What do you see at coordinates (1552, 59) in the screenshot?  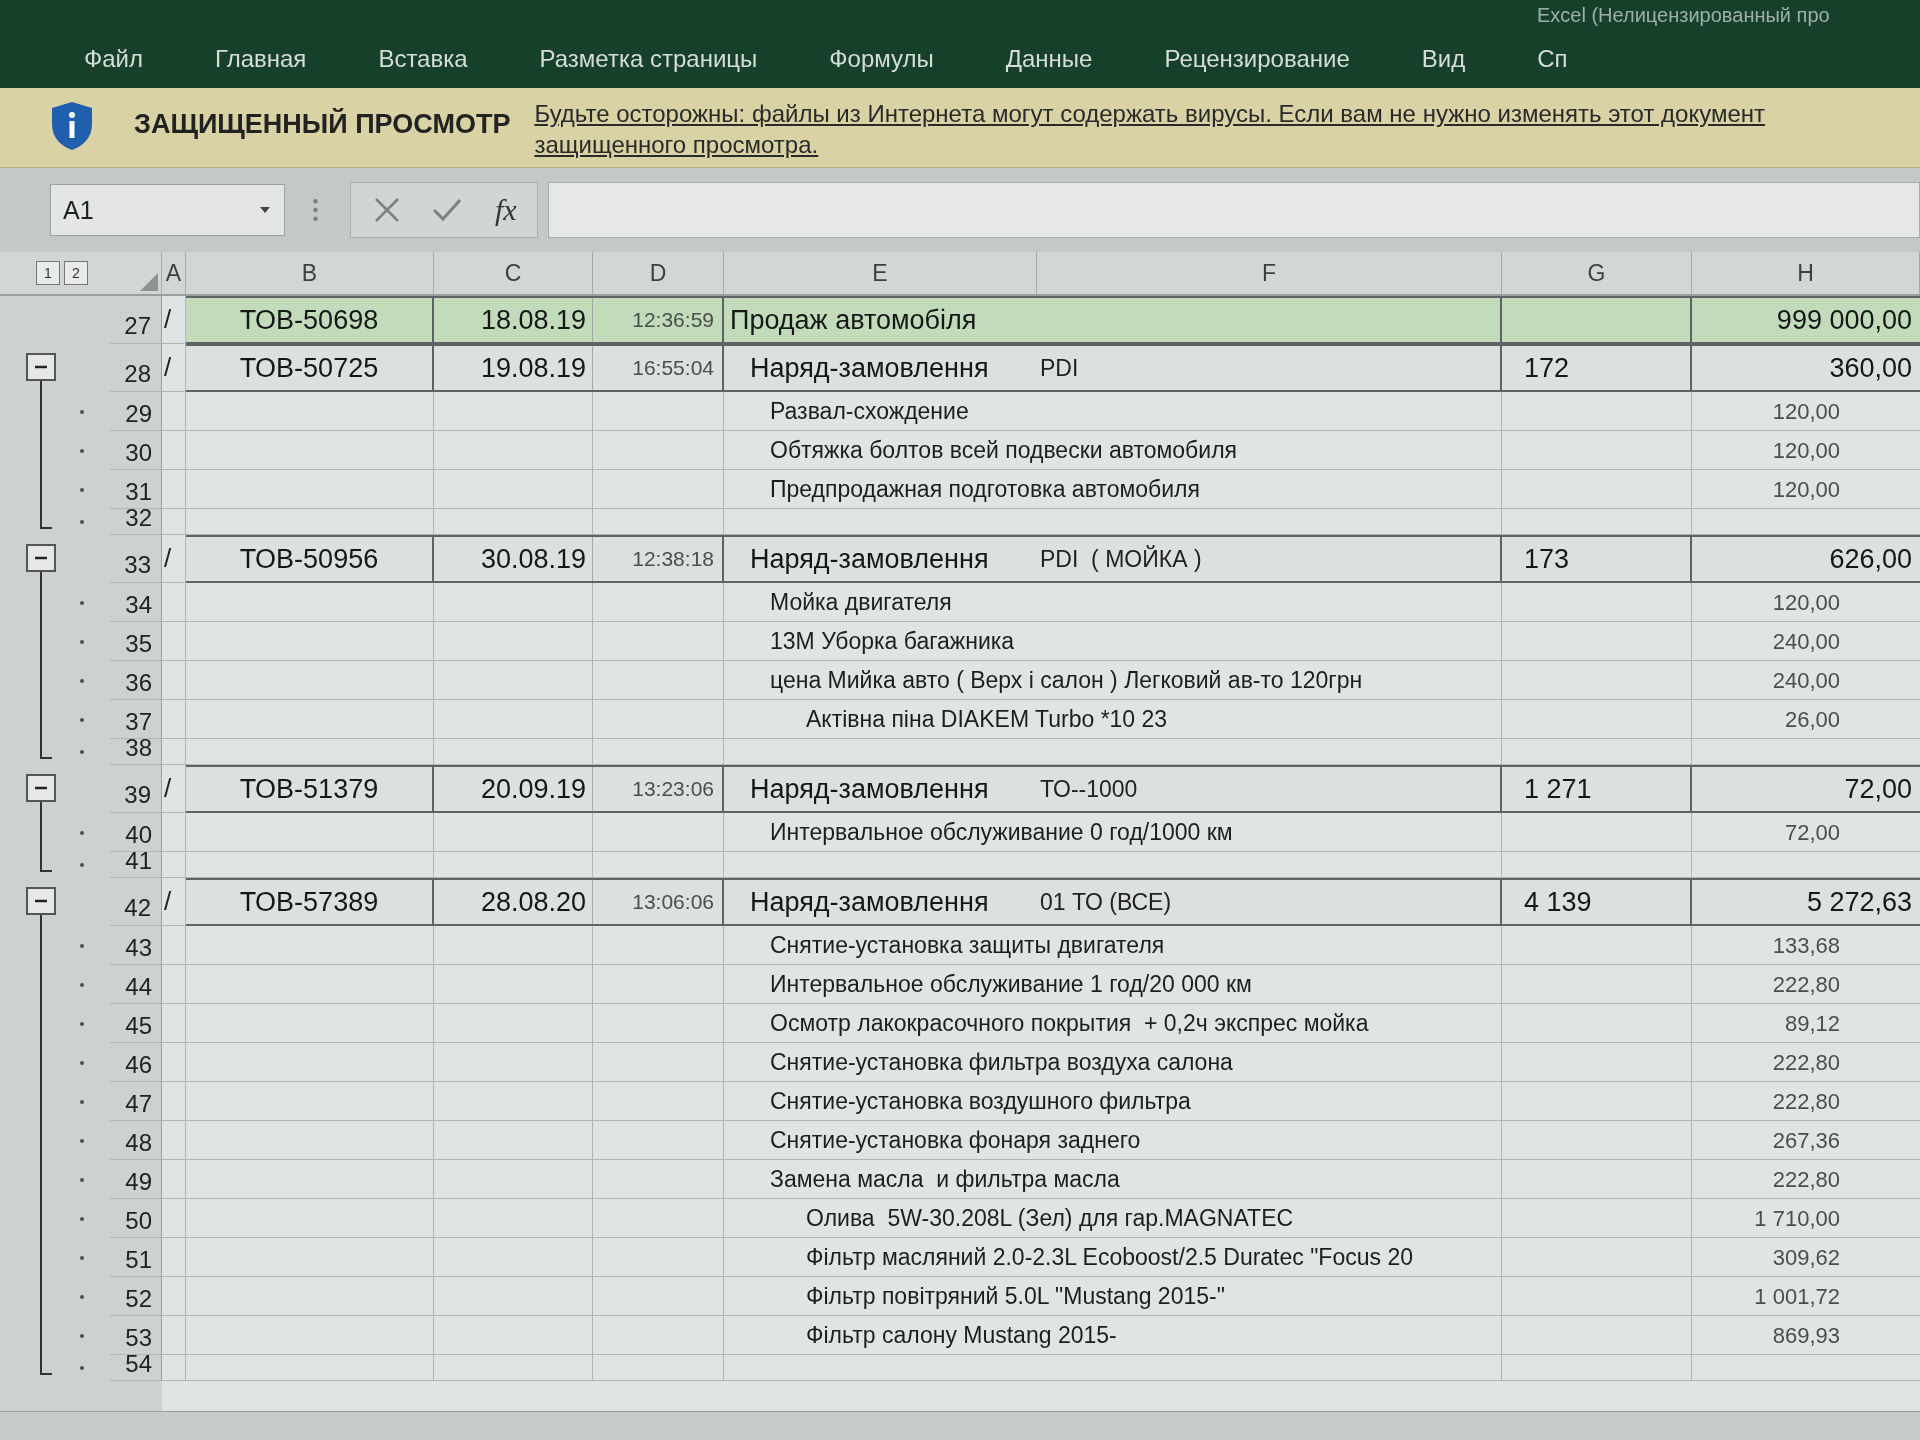 I see `ribbon-tab: Сп` at bounding box center [1552, 59].